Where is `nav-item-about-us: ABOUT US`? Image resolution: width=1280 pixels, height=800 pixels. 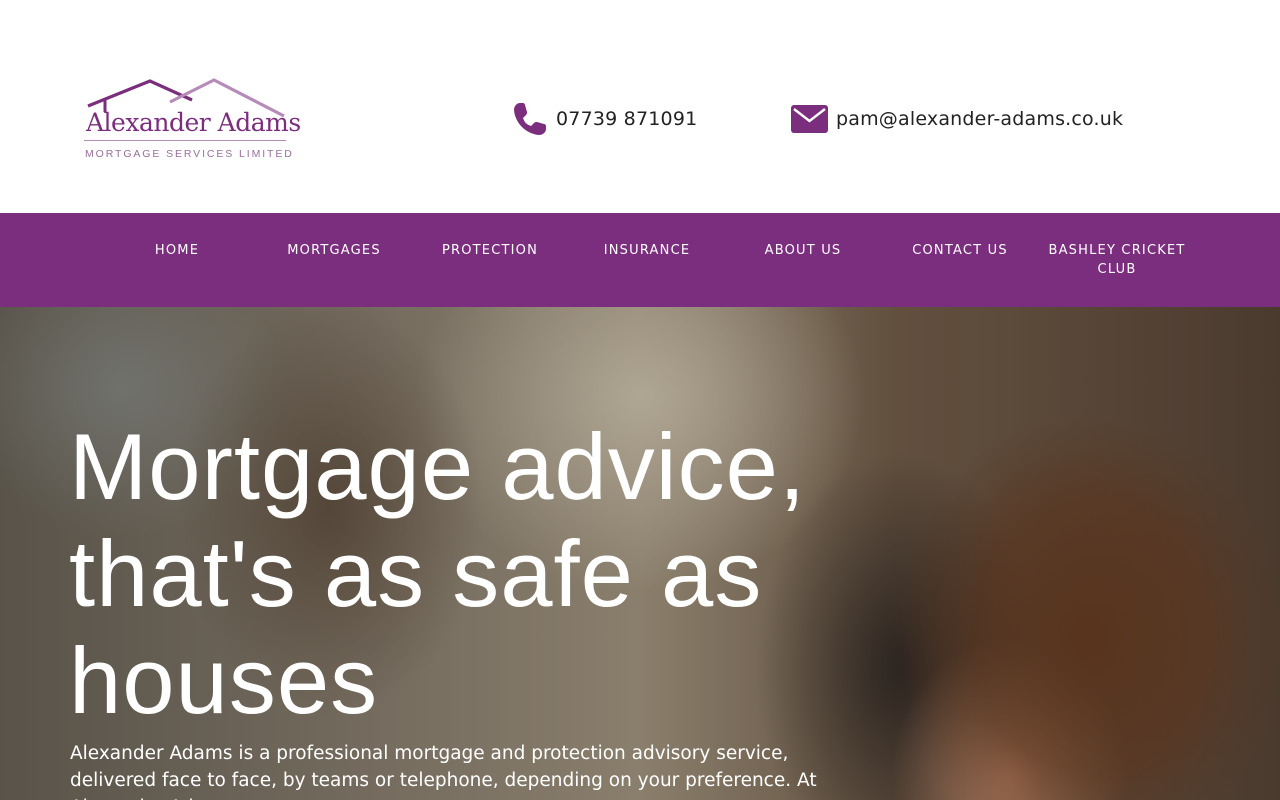 nav-item-about-us: ABOUT US is located at coordinates (803, 250).